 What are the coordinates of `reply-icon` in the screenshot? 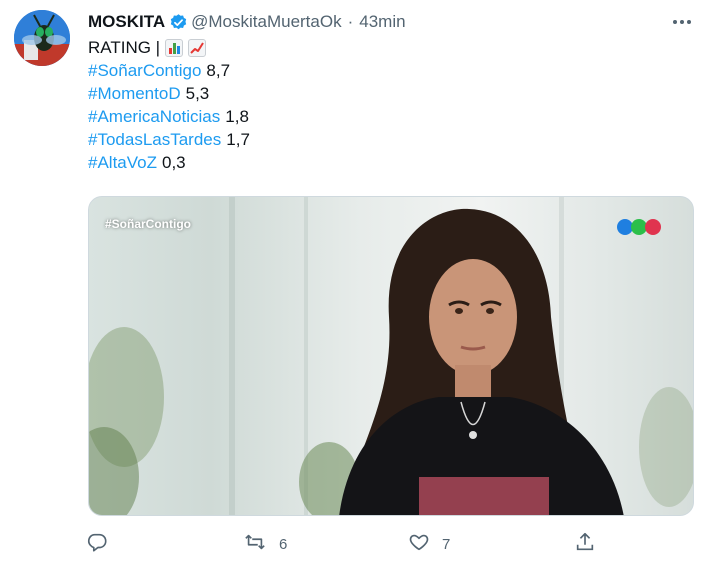 It's located at (97, 544).